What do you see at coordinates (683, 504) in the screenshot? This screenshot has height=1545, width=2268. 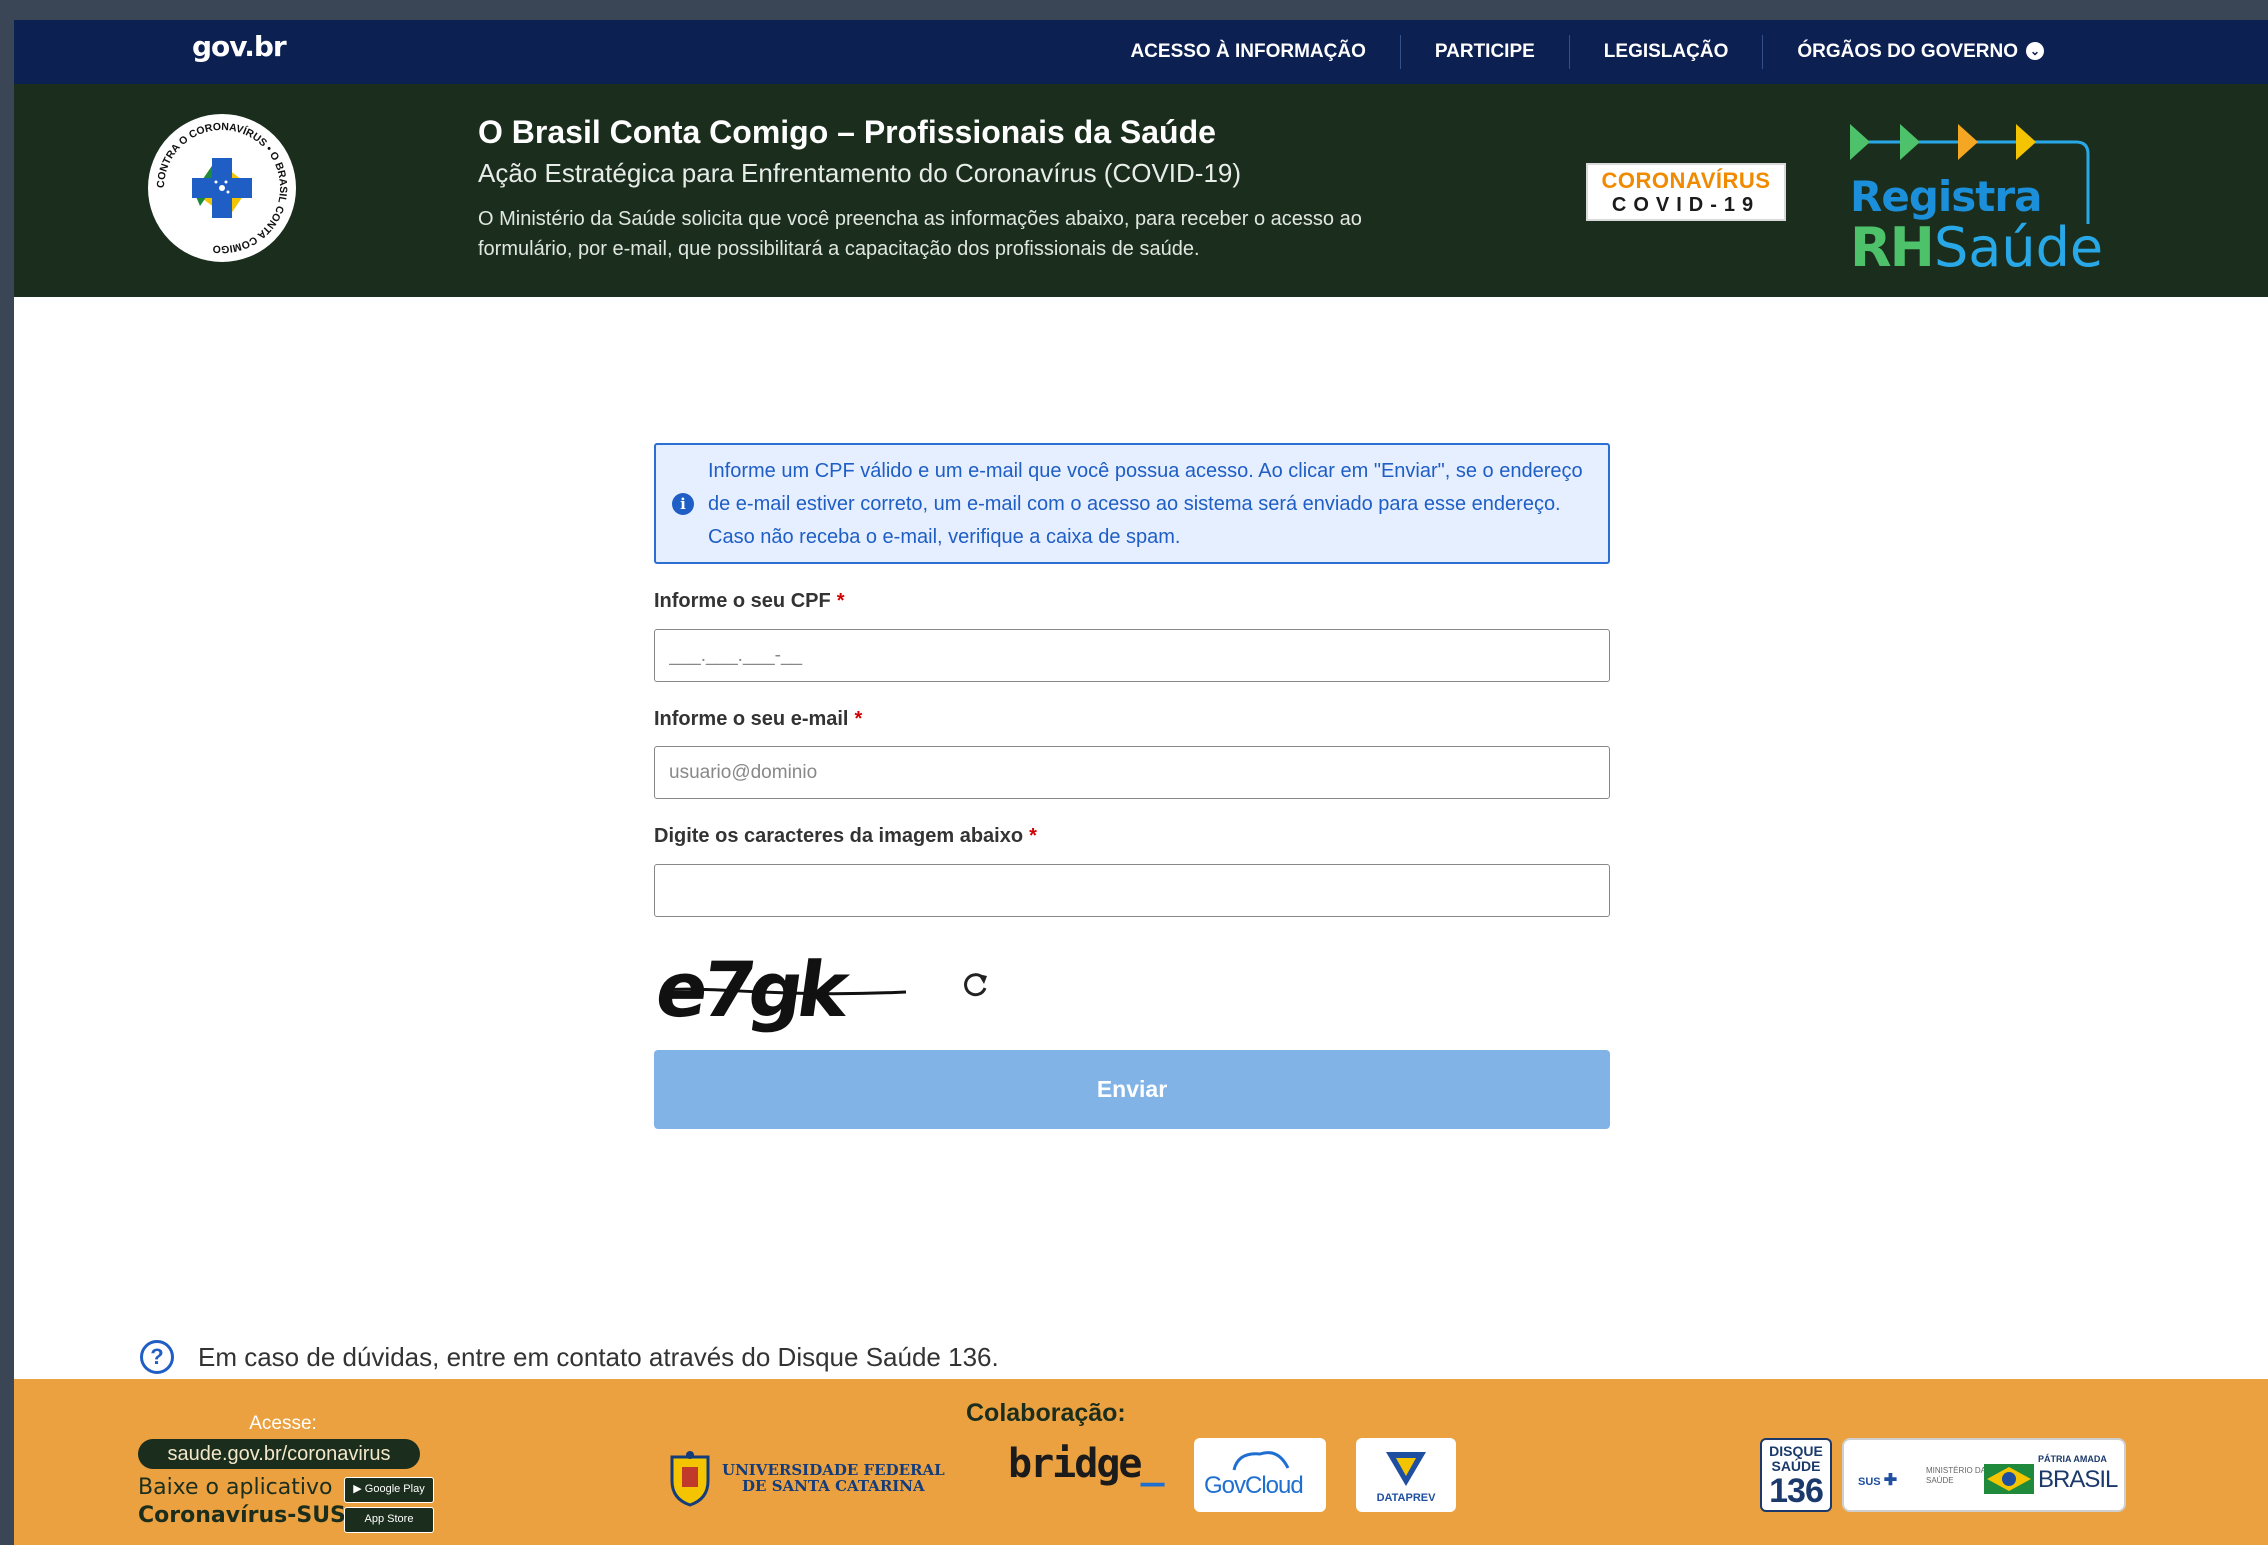 I see `info-icon: i` at bounding box center [683, 504].